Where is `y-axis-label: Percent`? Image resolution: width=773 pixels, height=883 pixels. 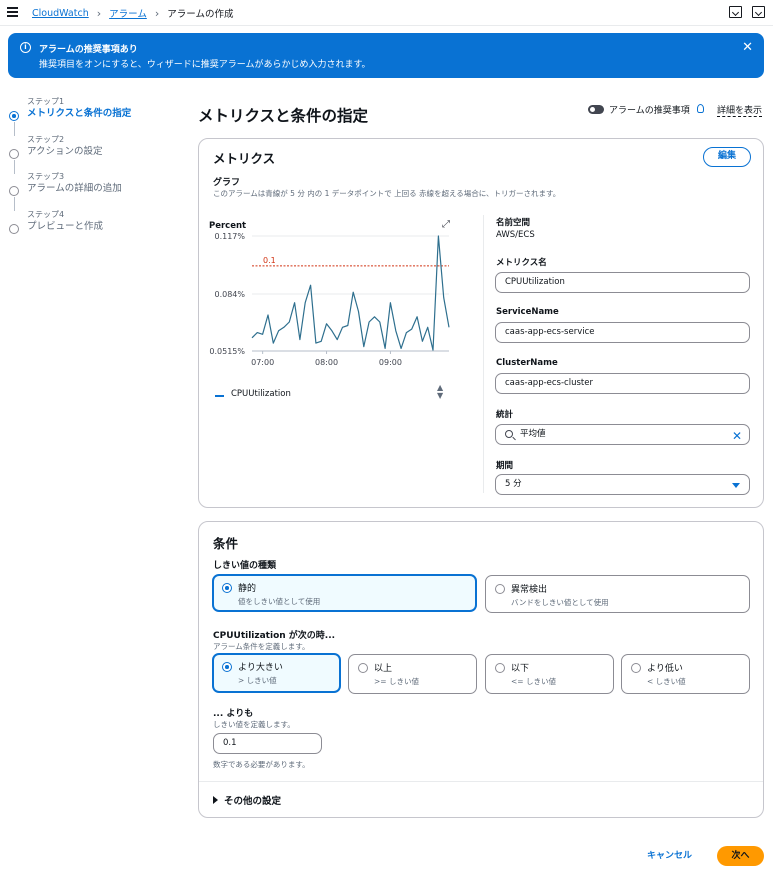
y-axis-label: Percent is located at coordinates (227, 226).